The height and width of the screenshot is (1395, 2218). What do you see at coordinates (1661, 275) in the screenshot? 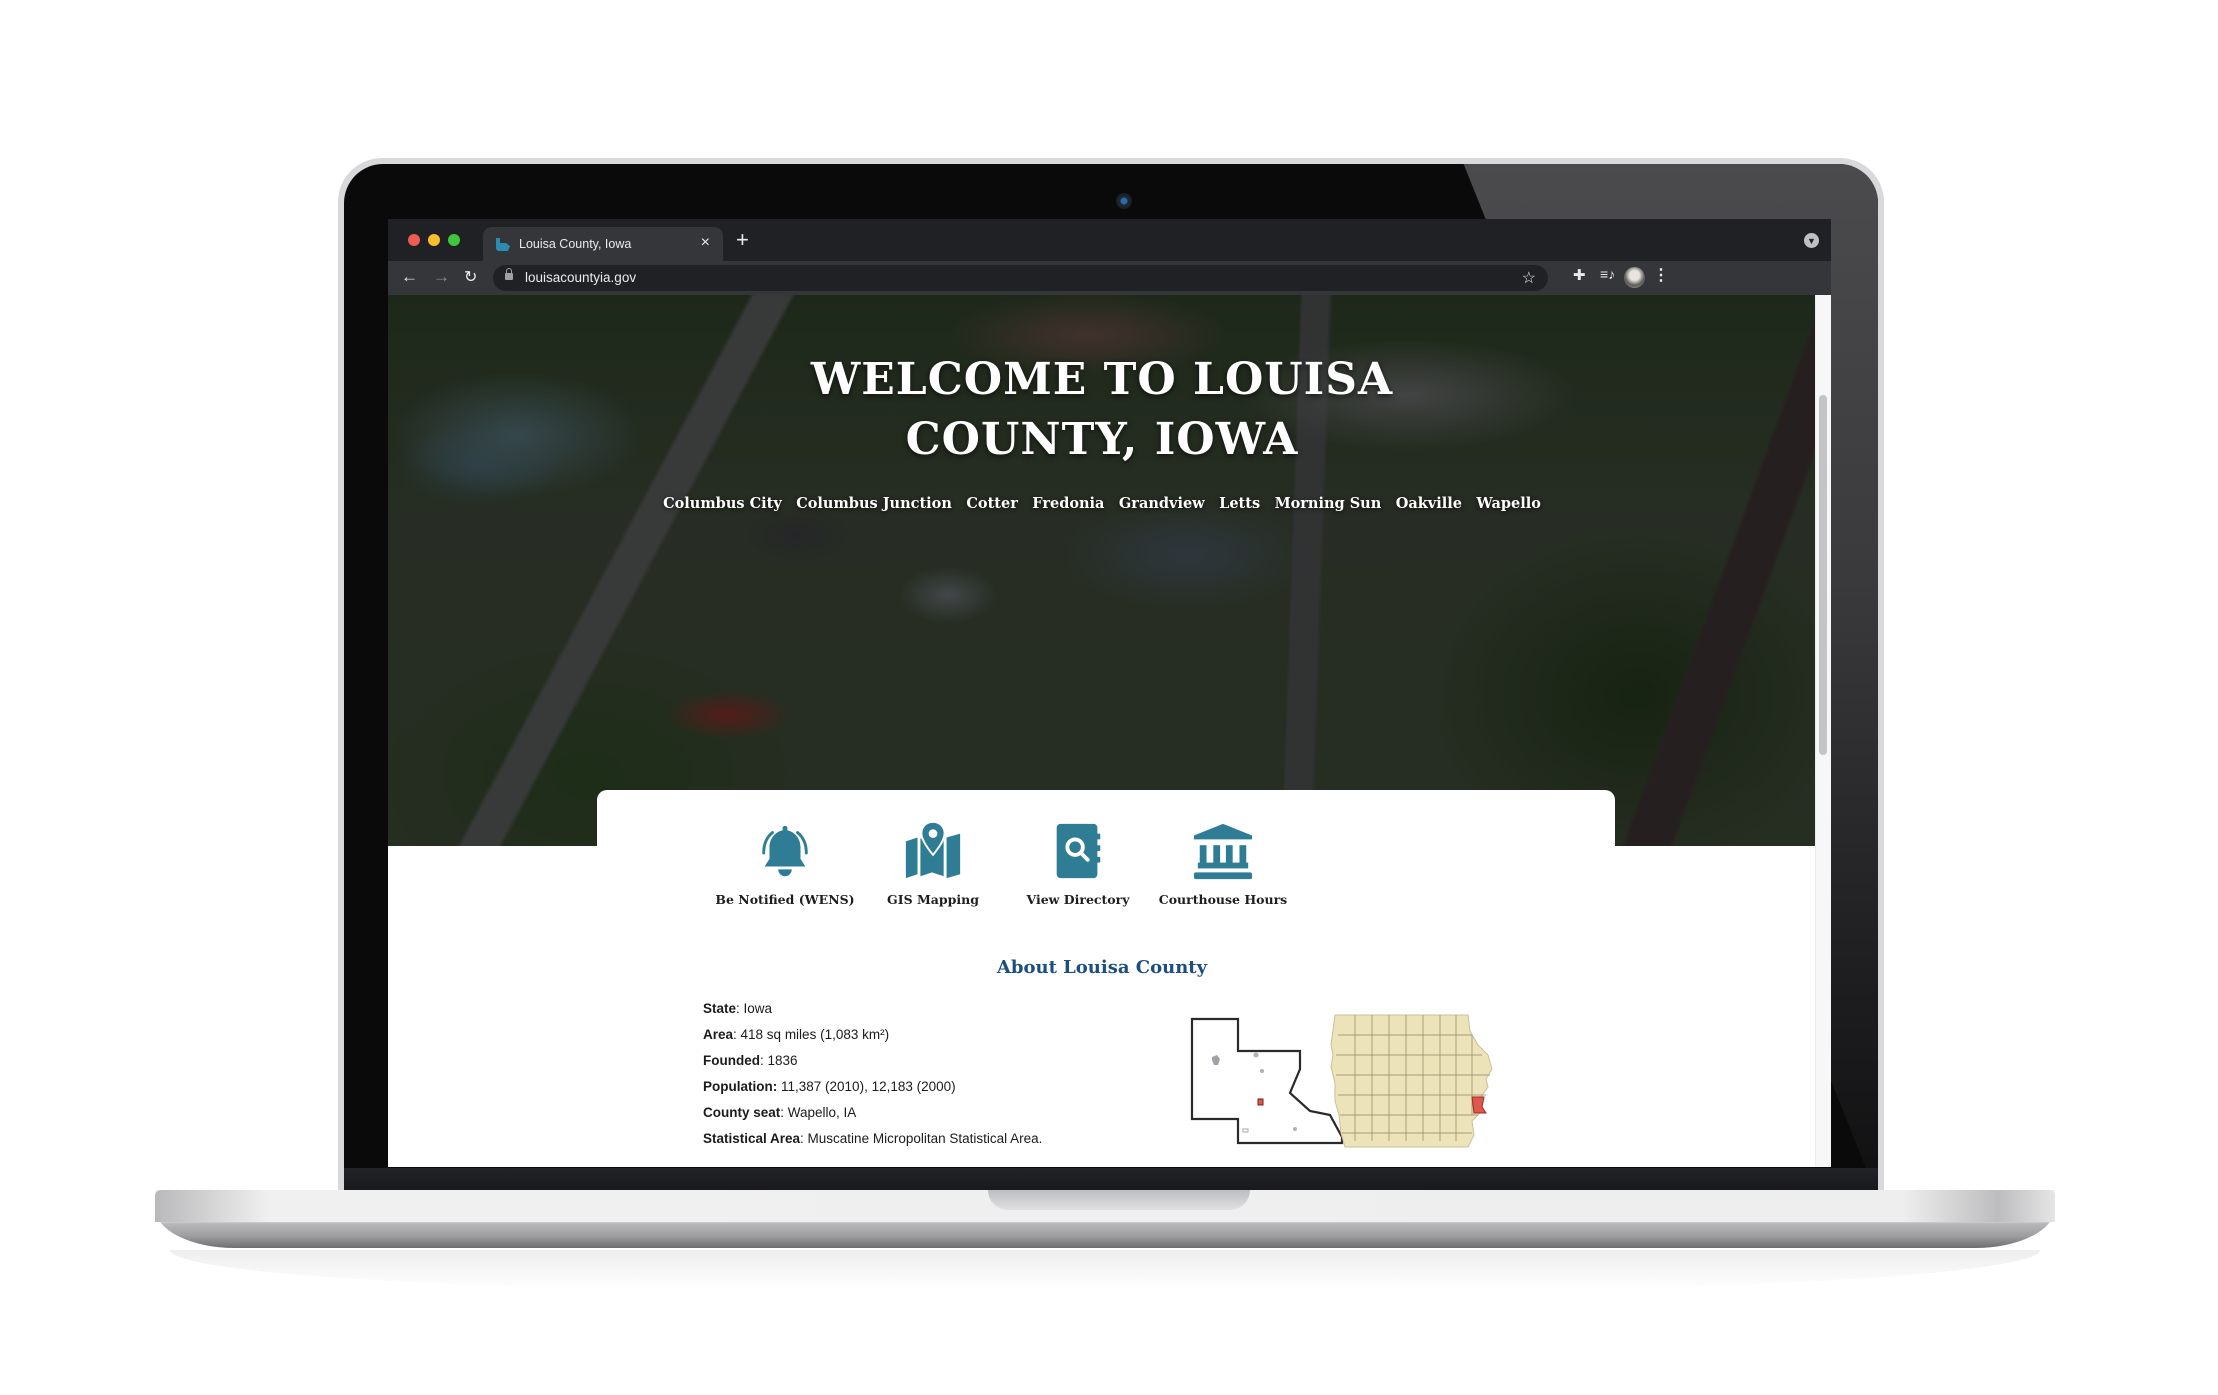
I see `kebab-menu-icon: ⋮` at bounding box center [1661, 275].